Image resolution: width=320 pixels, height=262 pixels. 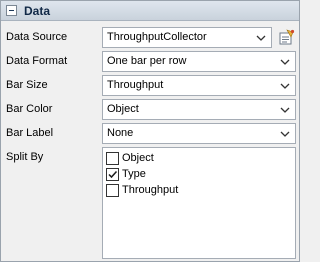 I want to click on data-format-value: One bar per row, so click(x=147, y=61).